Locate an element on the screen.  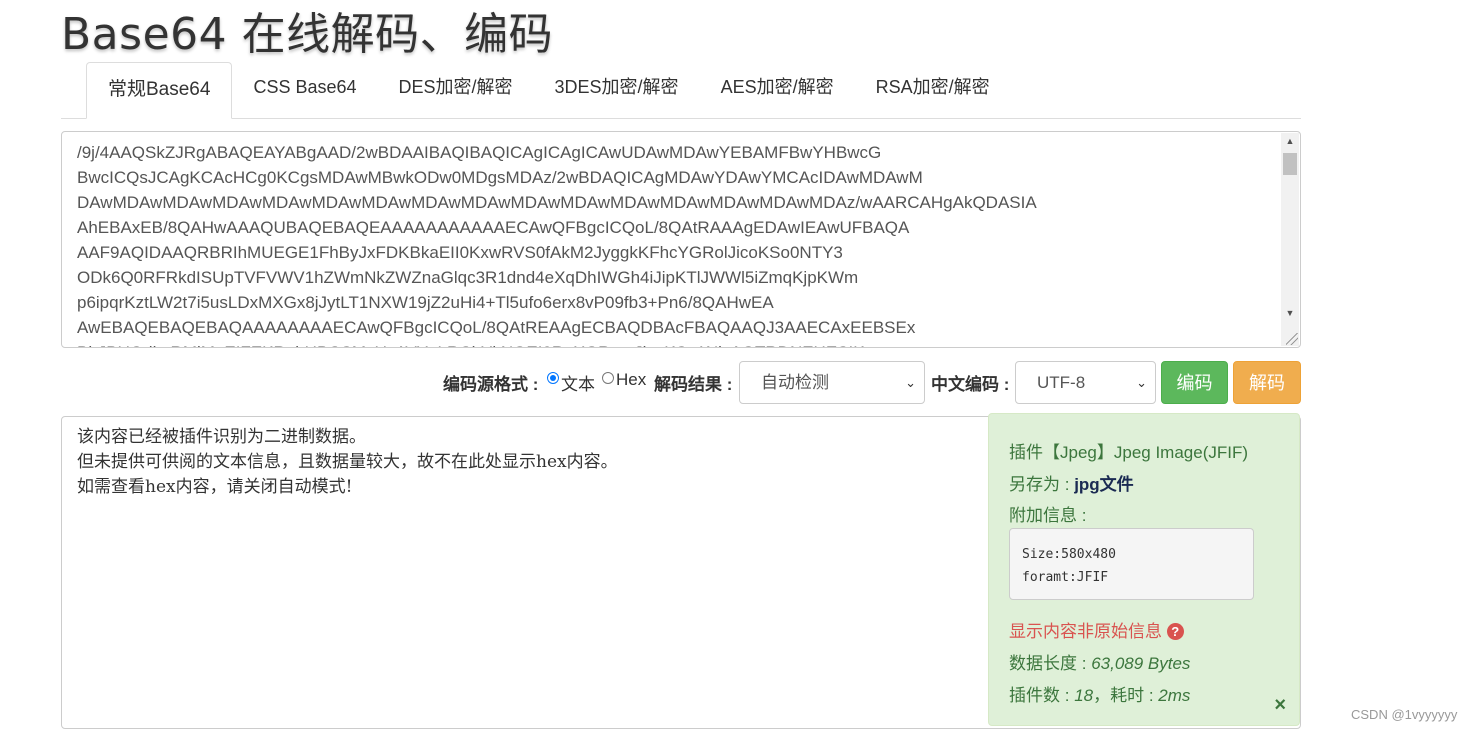
plugins-value: 18 is located at coordinates (1084, 695).